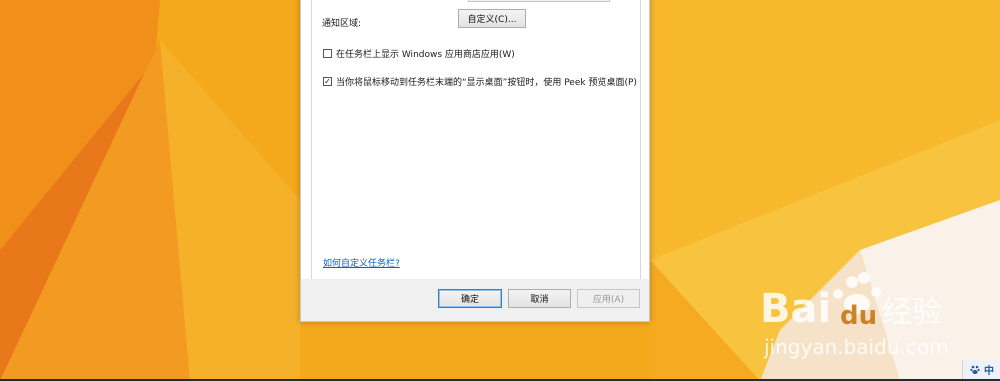 This screenshot has width=1000, height=381. I want to click on show-store-apps-label: 在任务栏上显示 Windows 应用商店应用(W), so click(425, 55).